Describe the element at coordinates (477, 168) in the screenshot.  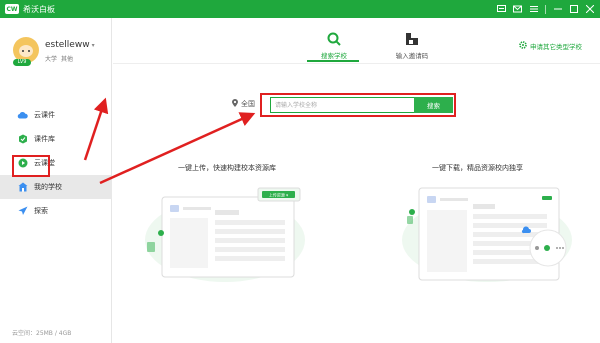
I see `promo-download-text: 一键下载，精品资源校内独享` at that location.